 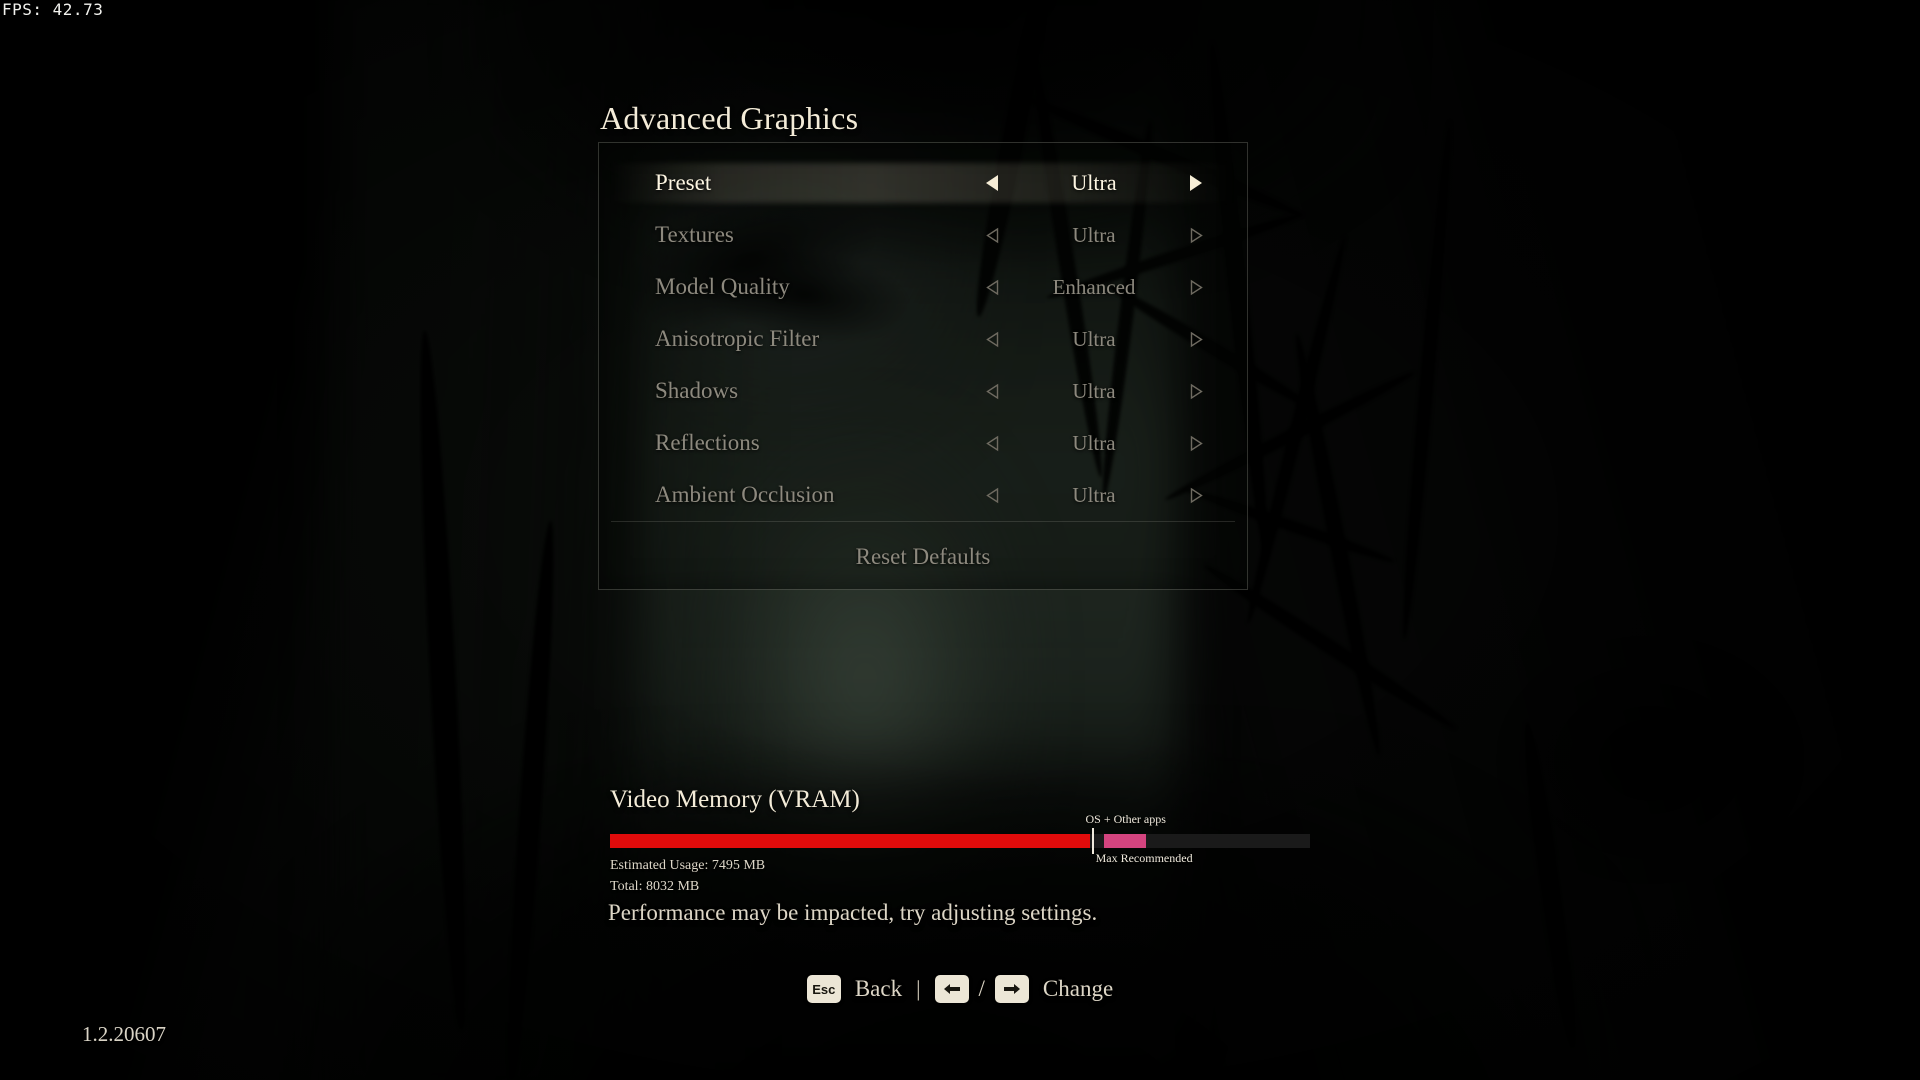 What do you see at coordinates (1011, 989) in the screenshot?
I see `arrow-right-key-icon` at bounding box center [1011, 989].